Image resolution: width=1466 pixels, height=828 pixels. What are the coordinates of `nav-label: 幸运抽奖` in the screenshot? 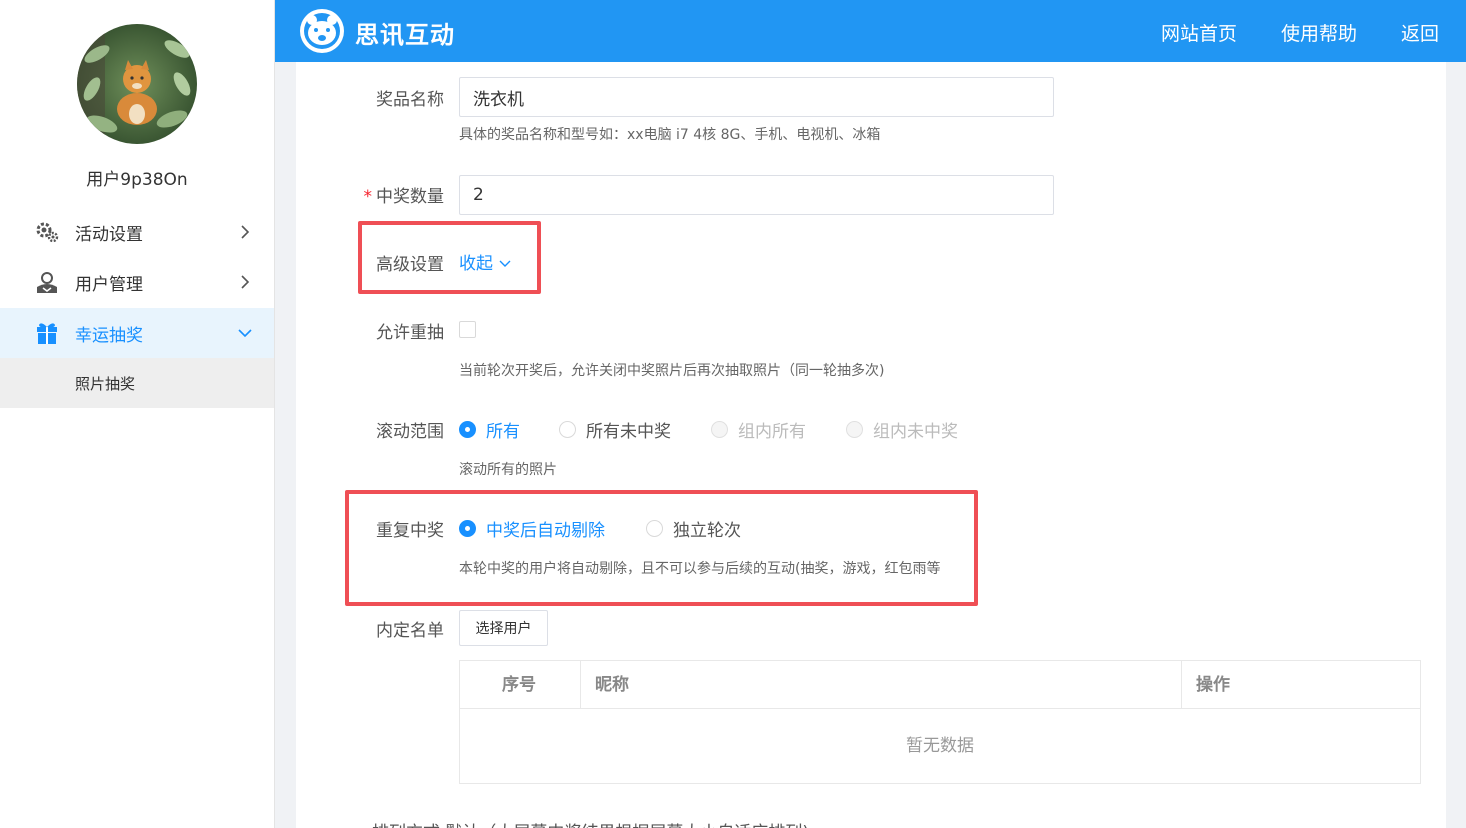 It's located at (109, 336).